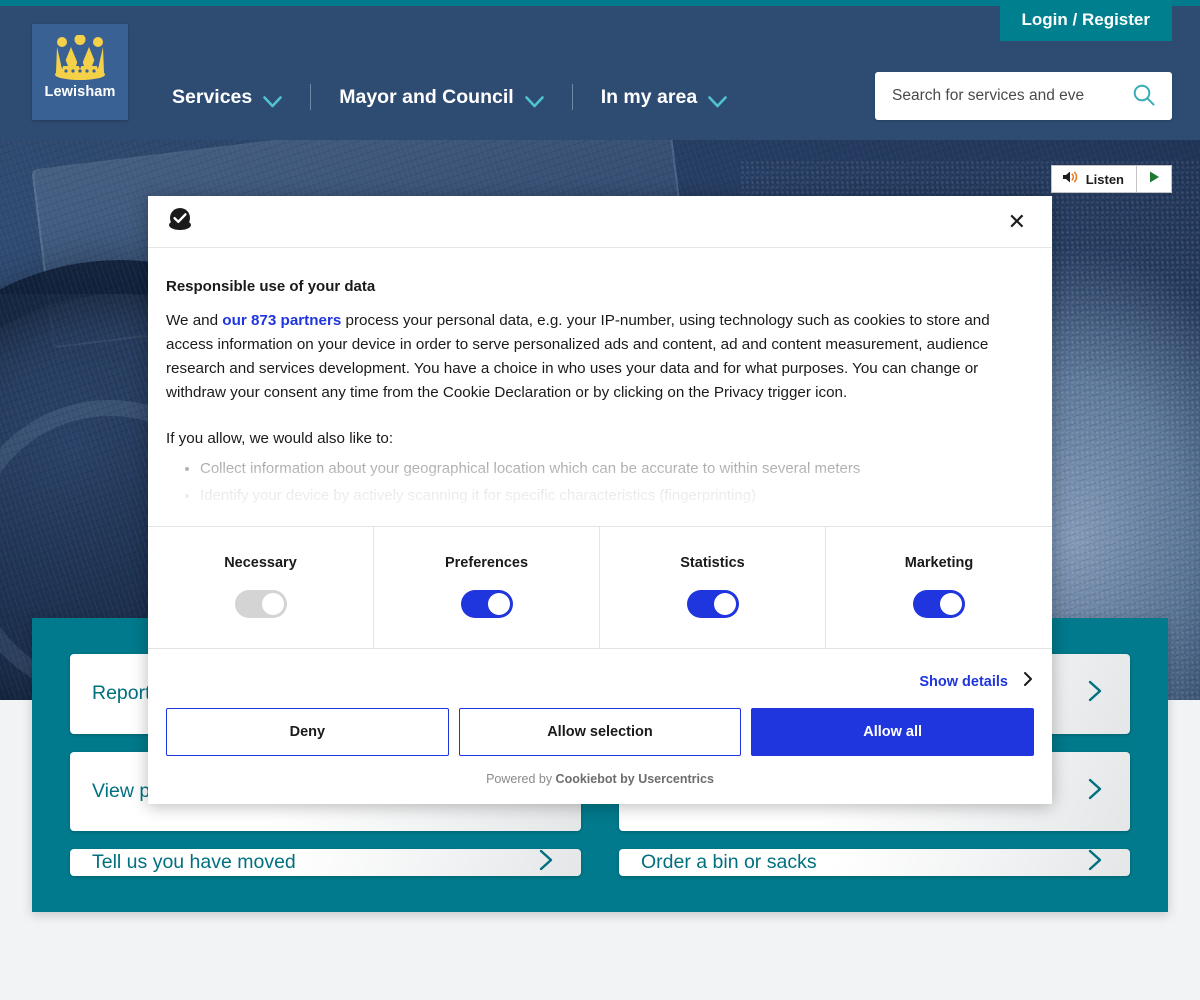  Describe the element at coordinates (280, 438) in the screenshot. I see `allow-intro-text: If you allow, we would also like to:` at that location.